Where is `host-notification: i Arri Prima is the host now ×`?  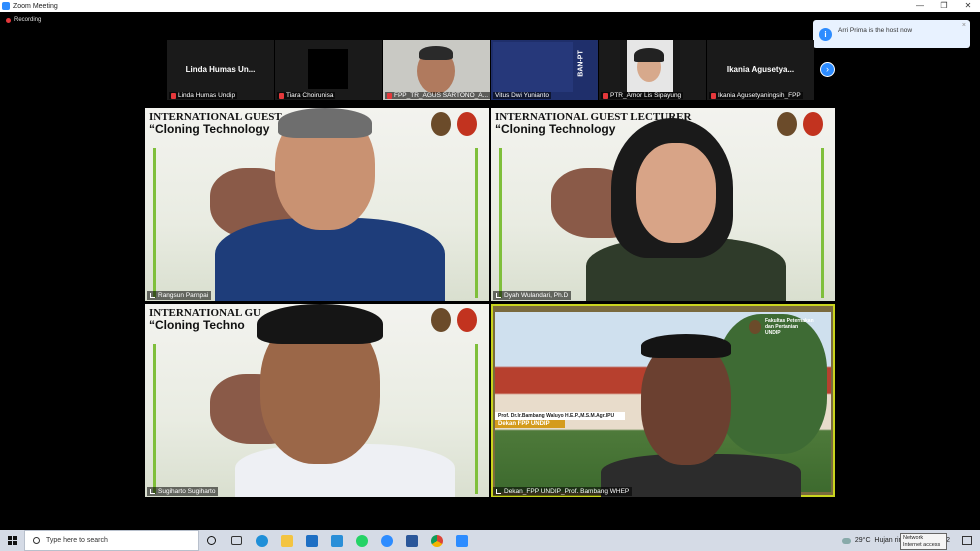 host-notification: i Arri Prima is the host now × is located at coordinates (891, 34).